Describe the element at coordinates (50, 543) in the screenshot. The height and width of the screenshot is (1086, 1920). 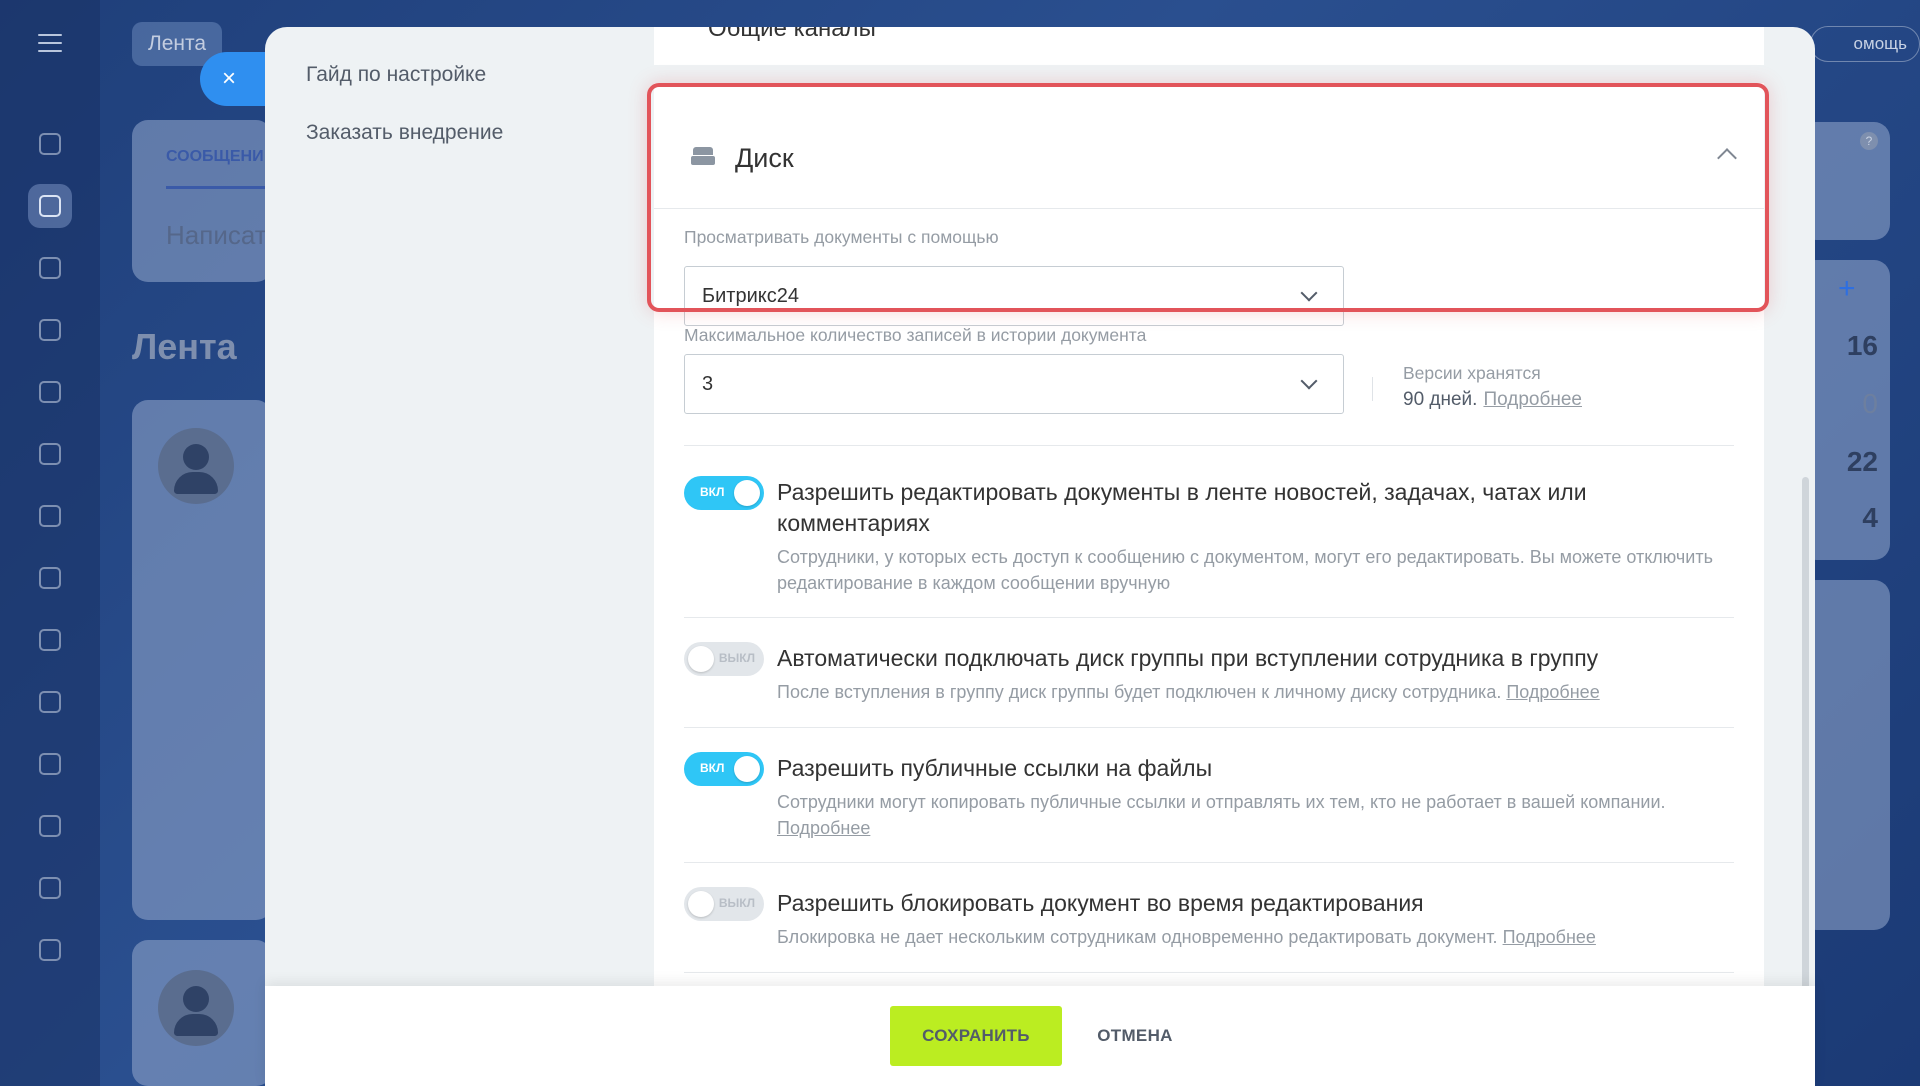
I see `left-navigation-bar` at that location.